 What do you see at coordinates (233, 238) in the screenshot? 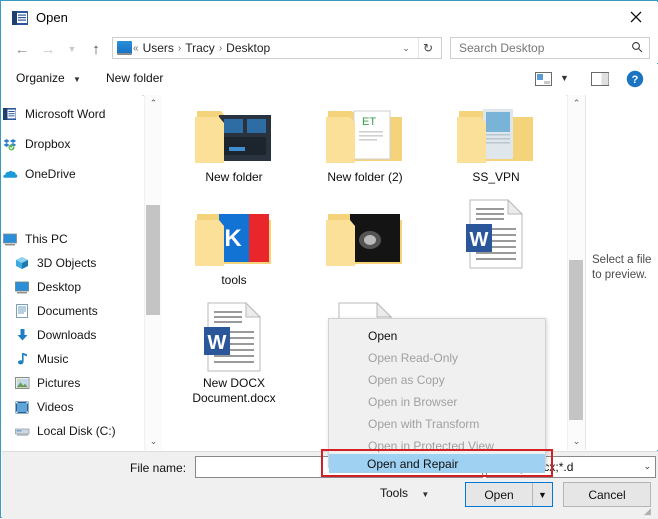
I see `svg-text: K` at bounding box center [233, 238].